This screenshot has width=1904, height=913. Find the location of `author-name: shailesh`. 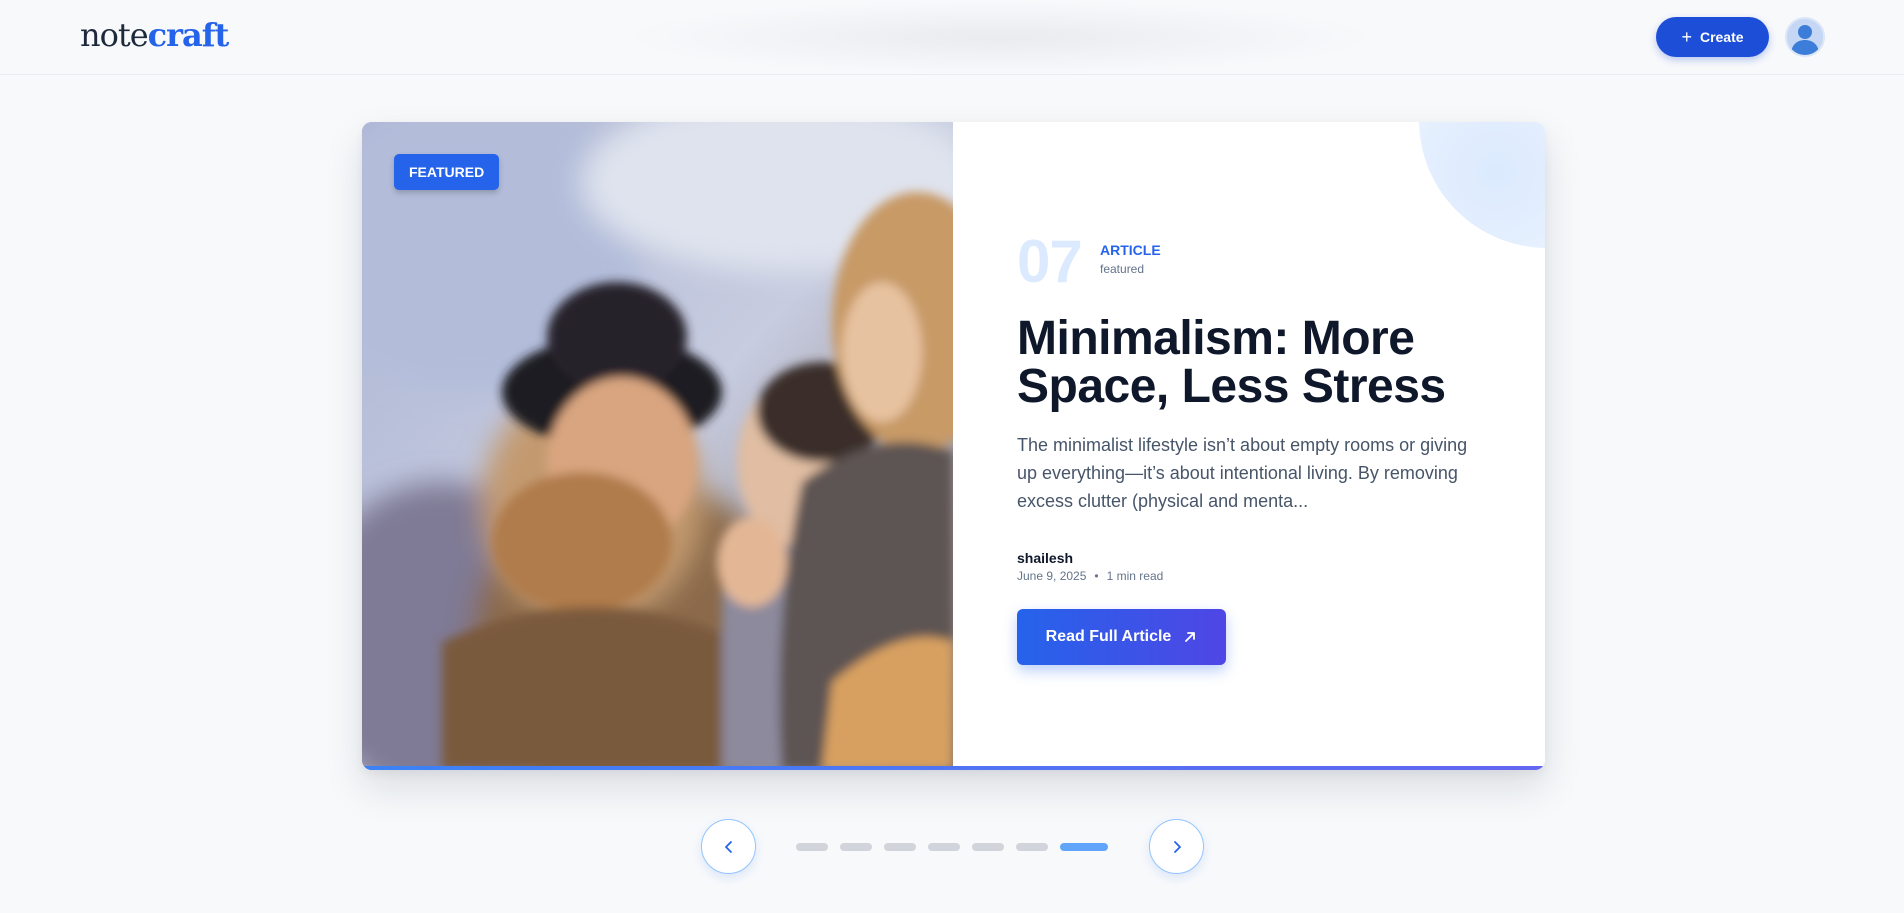

author-name: shailesh is located at coordinates (1045, 558).